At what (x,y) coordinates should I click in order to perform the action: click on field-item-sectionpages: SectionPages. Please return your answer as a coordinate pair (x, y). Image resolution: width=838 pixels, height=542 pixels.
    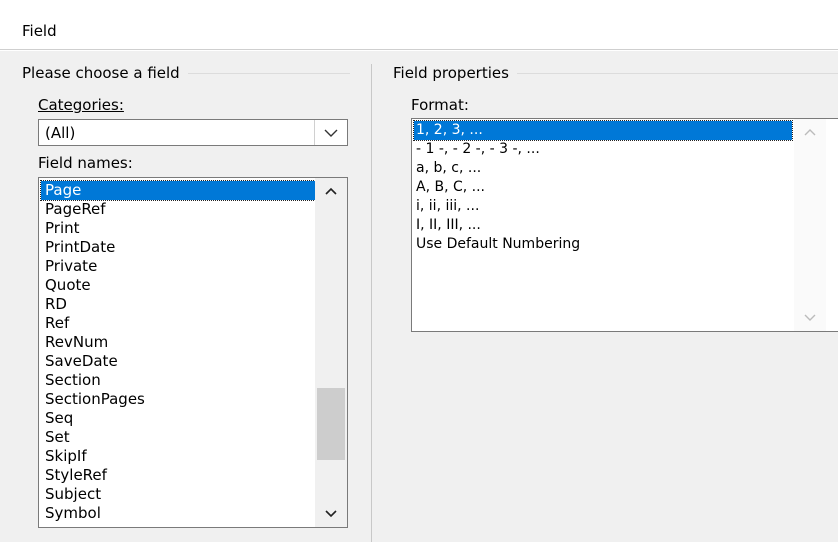
    Looking at the image, I should click on (95, 399).